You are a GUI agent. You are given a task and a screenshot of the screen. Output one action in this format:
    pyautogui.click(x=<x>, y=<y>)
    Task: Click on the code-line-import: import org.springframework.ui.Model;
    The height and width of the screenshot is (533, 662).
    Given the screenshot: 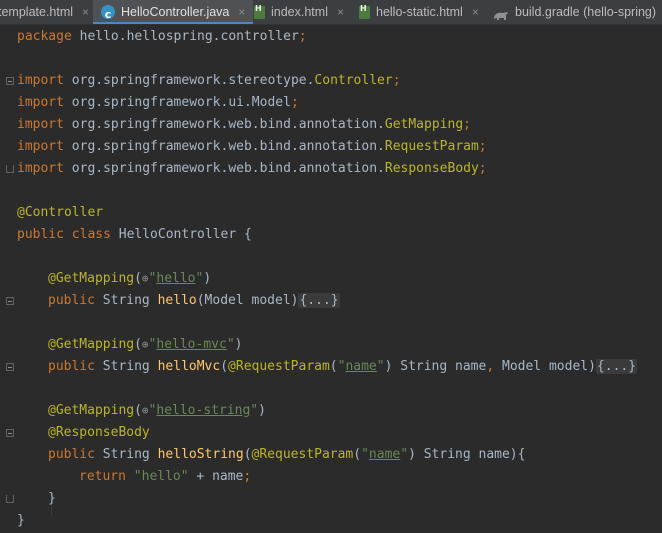 What is the action you would take?
    pyautogui.click(x=158, y=102)
    